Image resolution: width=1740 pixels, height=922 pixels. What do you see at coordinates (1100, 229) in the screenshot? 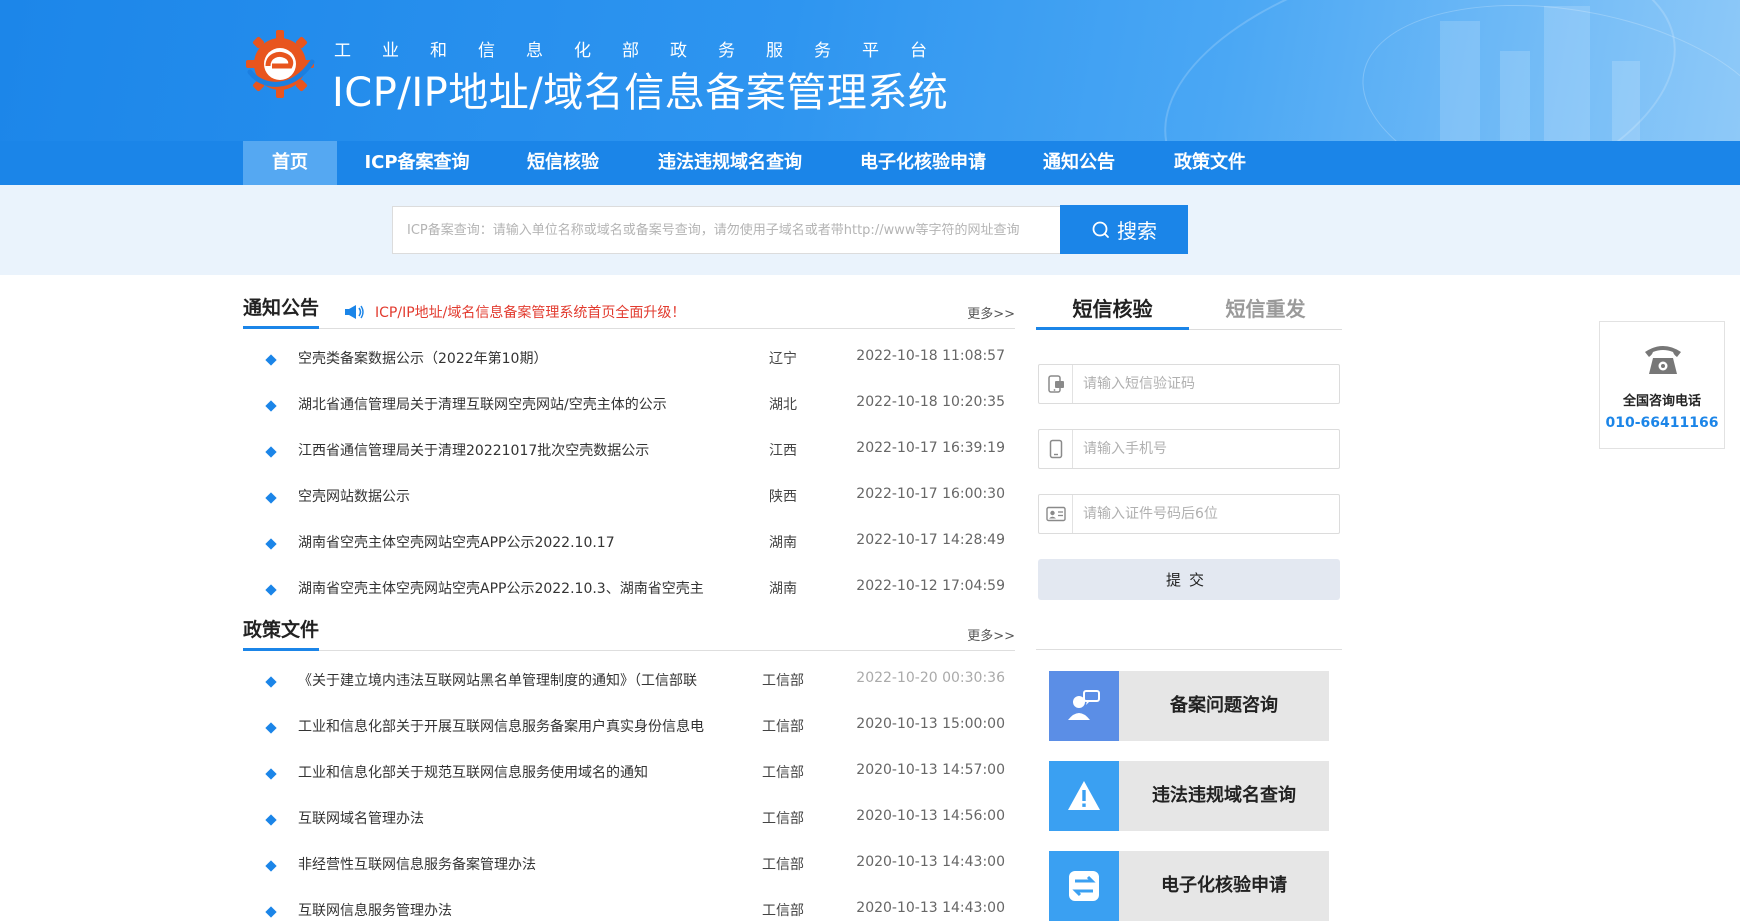
I see `search-icon` at bounding box center [1100, 229].